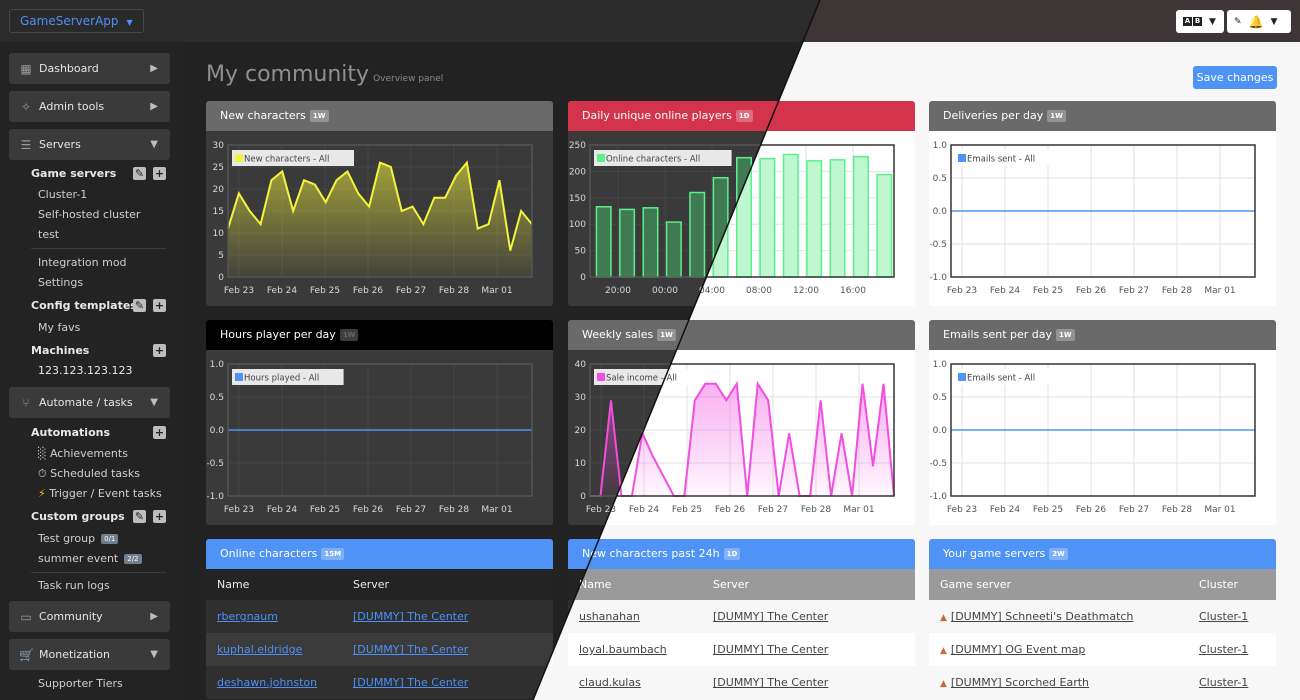 The width and height of the screenshot is (1300, 700). I want to click on page-title: My communityOverview panel, so click(325, 74).